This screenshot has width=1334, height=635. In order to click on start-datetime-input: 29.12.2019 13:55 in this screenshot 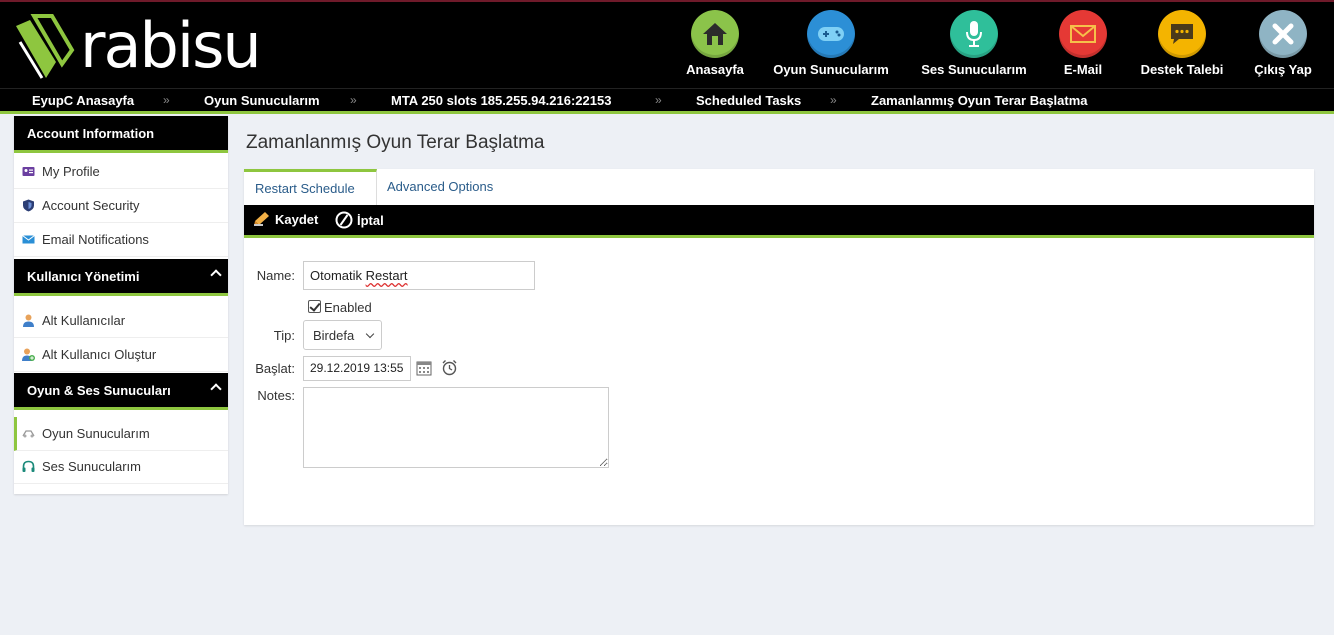, I will do `click(357, 368)`.